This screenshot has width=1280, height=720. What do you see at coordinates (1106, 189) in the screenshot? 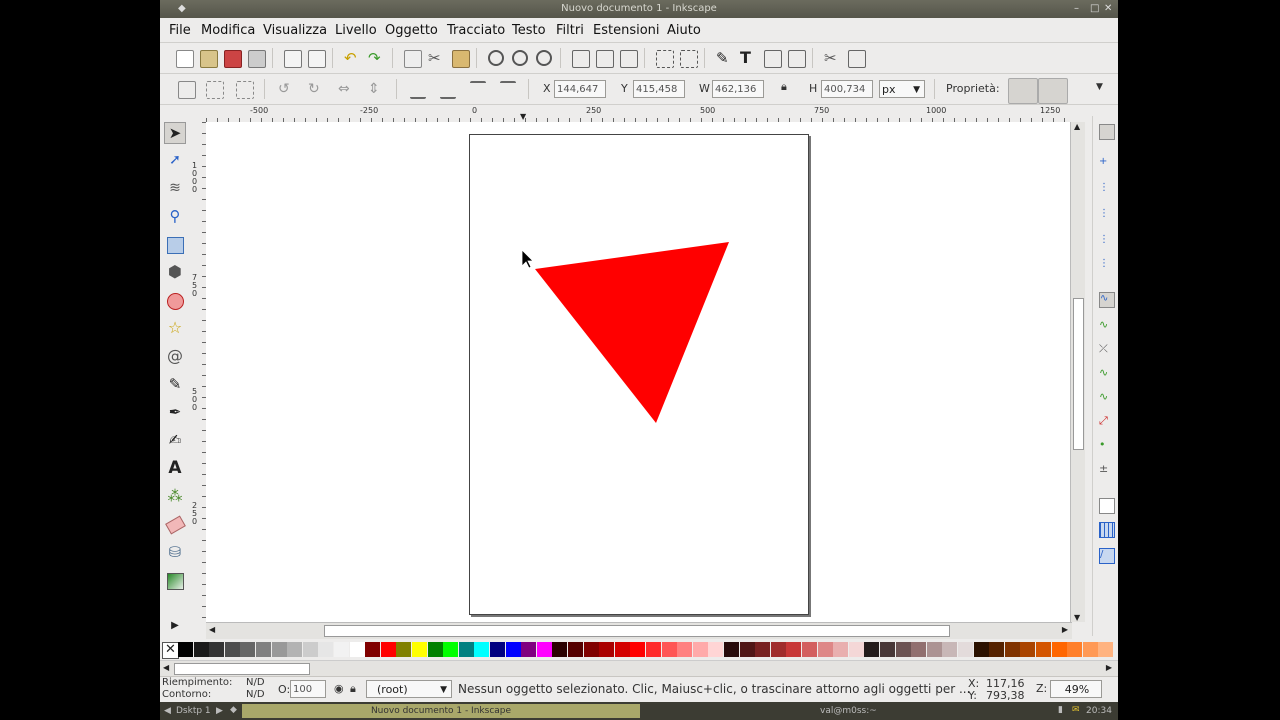
I see `snap-bbox-edge-icon: ⋮` at bounding box center [1106, 189].